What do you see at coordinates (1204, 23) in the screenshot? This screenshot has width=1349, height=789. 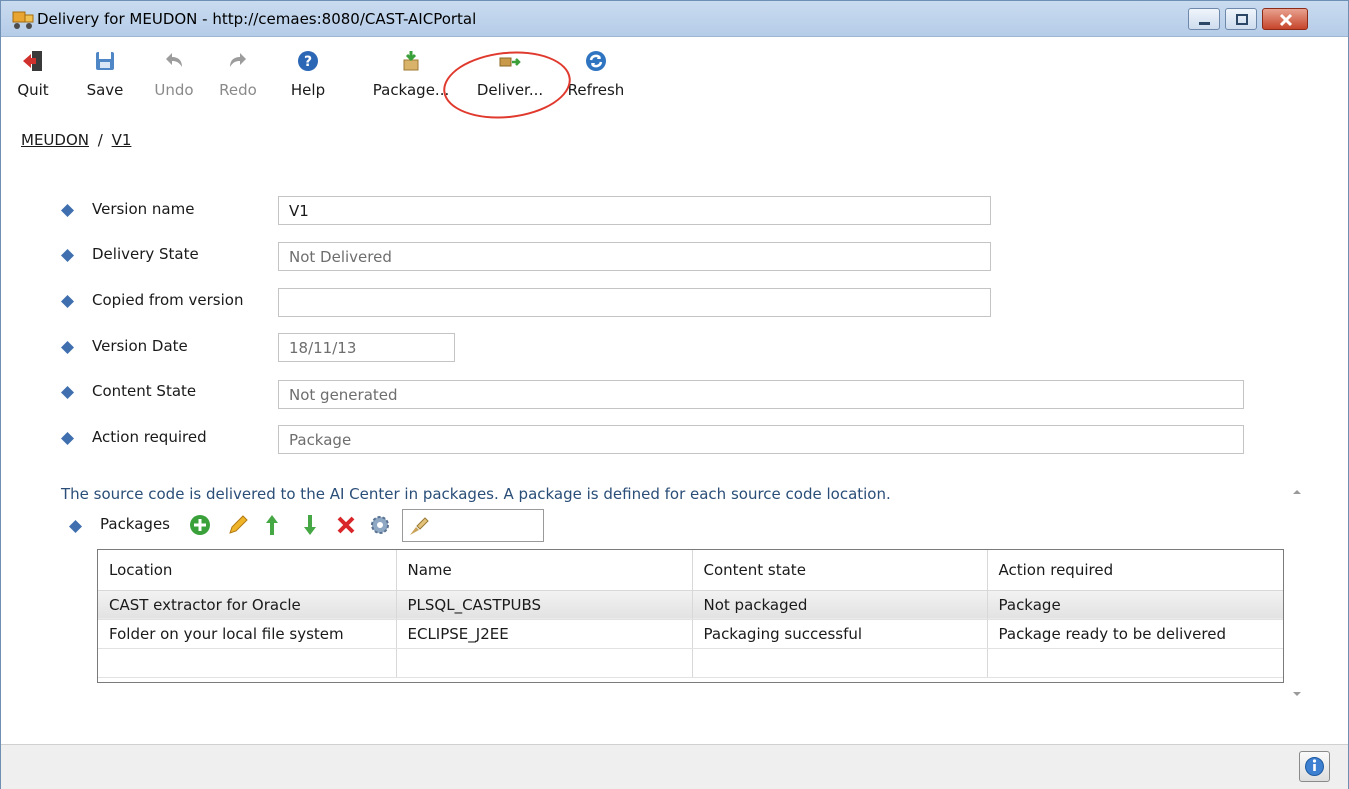 I see `minimize-icon` at bounding box center [1204, 23].